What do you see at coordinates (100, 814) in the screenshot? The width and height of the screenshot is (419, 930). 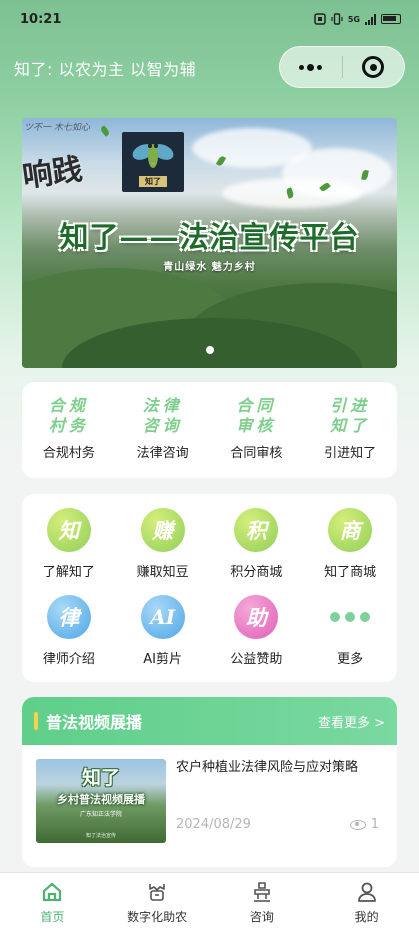 I see `thumb-org: 广东知正法学院` at bounding box center [100, 814].